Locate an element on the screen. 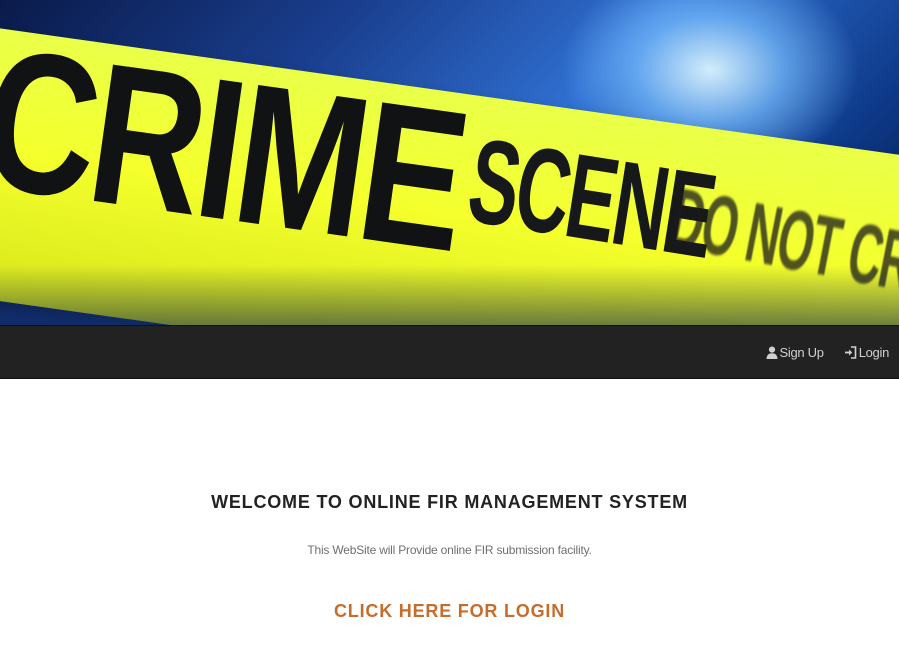 This screenshot has height=654, width=899. click-here-login-link: CLICK HERE FOR LOGIN is located at coordinates (449, 611).